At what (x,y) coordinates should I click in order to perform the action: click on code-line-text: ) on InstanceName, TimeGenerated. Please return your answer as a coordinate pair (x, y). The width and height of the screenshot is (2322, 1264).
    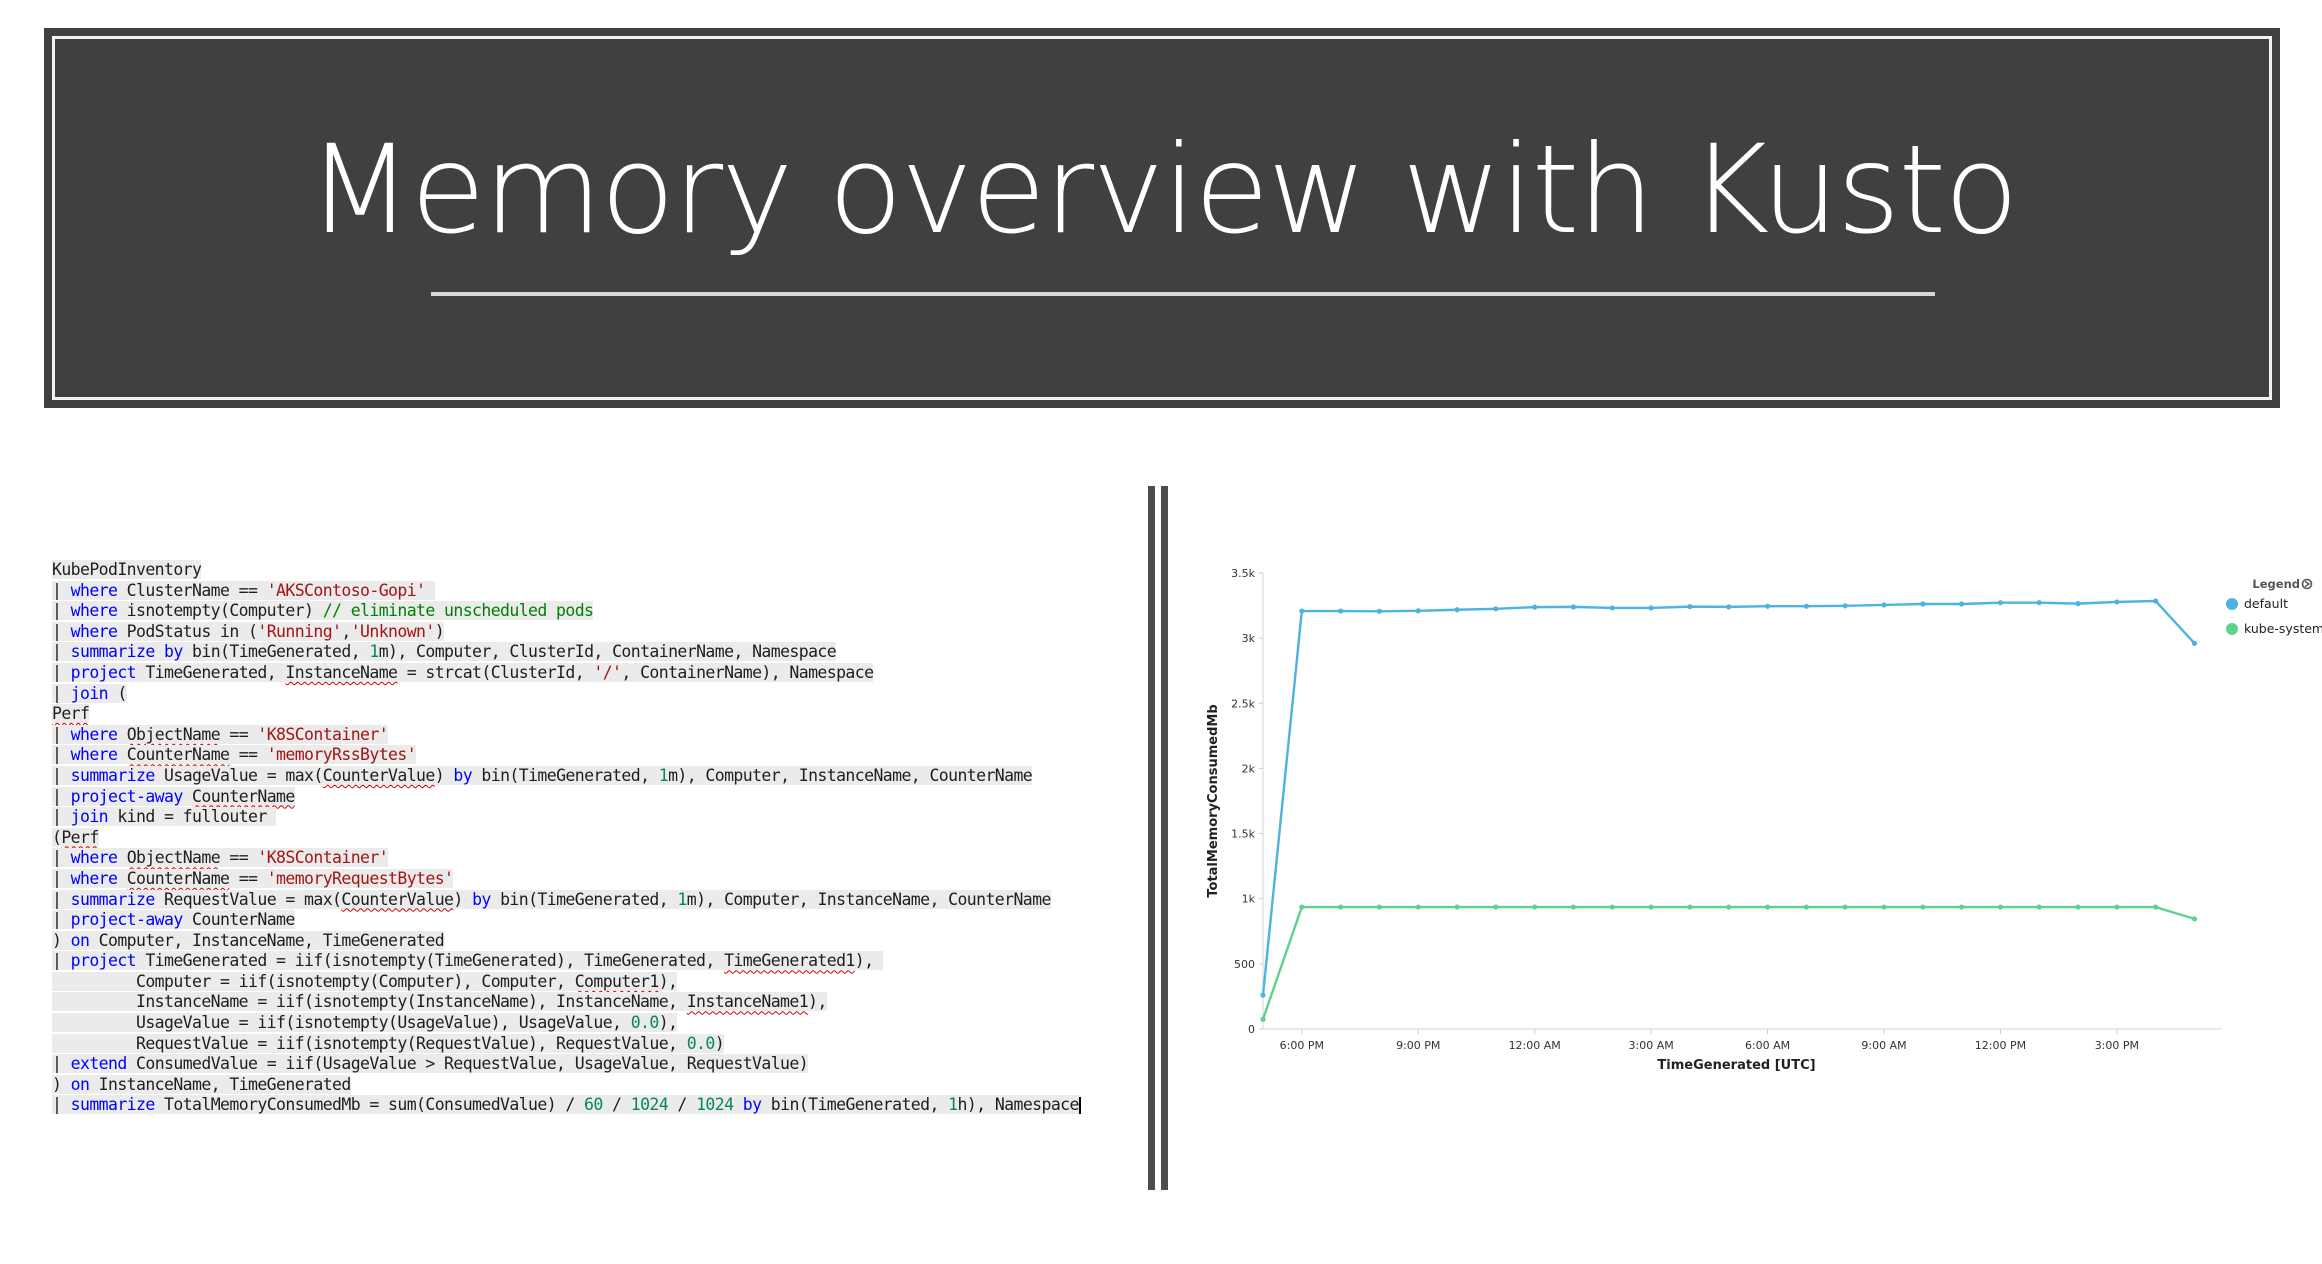
    Looking at the image, I should click on (201, 1084).